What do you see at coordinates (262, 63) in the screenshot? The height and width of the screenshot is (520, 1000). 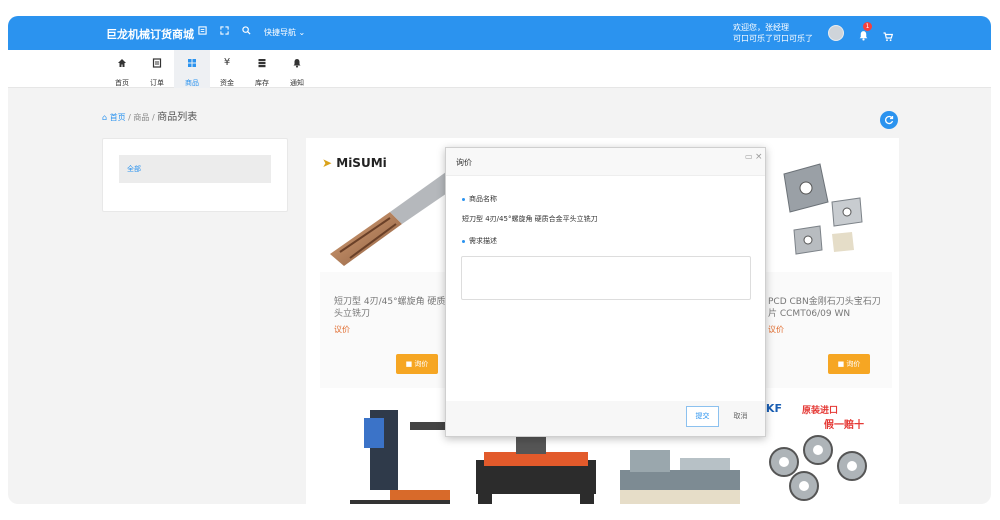 I see `stock-icon` at bounding box center [262, 63].